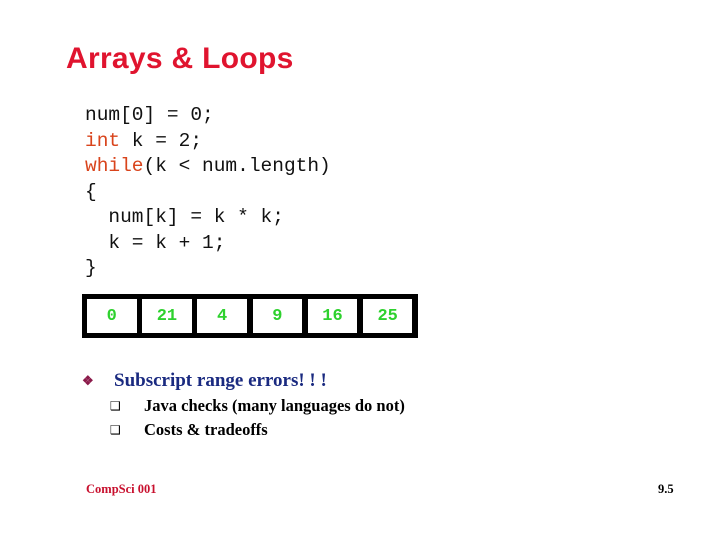 The width and height of the screenshot is (720, 540). I want to click on slide-title: Arrays & Loops, so click(180, 58).